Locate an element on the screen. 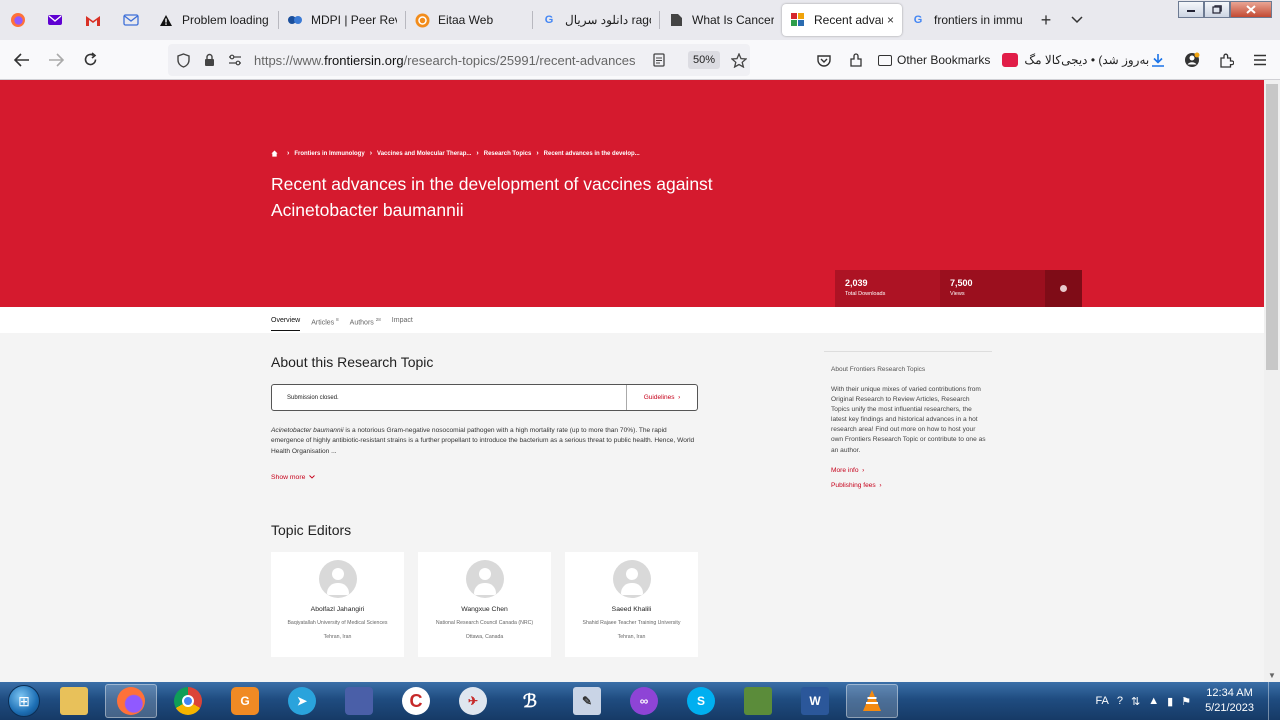 This screenshot has height=720, width=1280. clock: 12:34 AM 5/21/2023 is located at coordinates (1229, 701).